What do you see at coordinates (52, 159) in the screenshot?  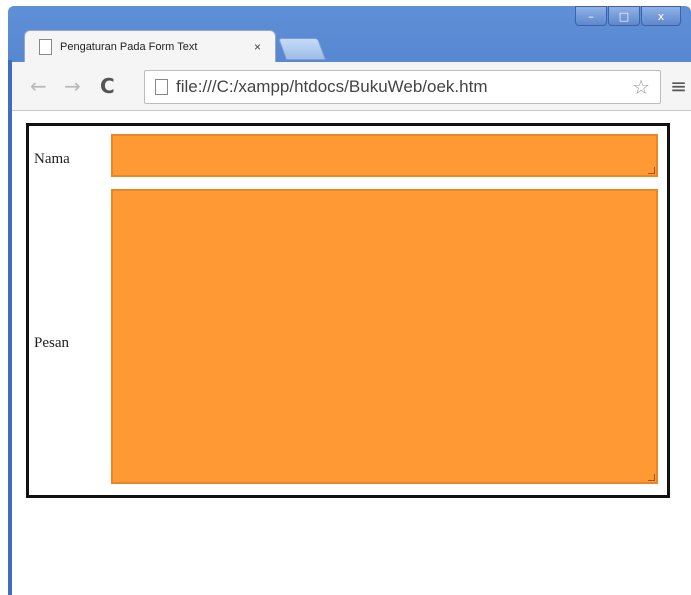 I see `nama-label: Nama` at bounding box center [52, 159].